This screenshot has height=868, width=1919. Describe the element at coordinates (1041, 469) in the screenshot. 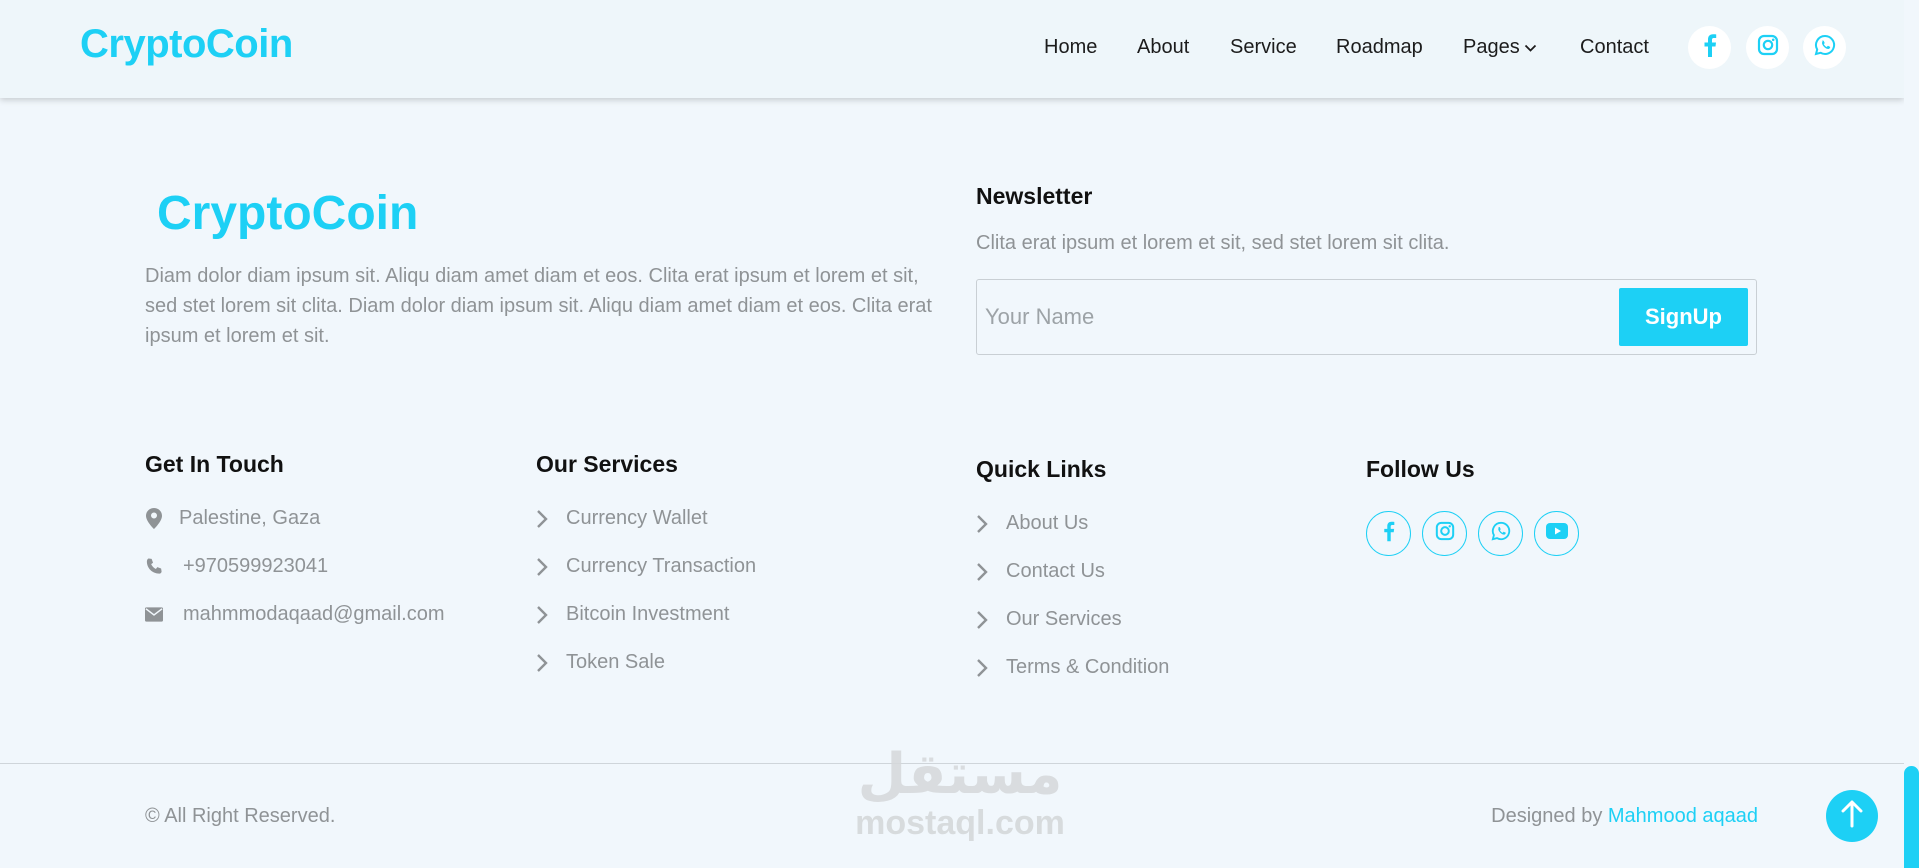

I see `quick-links-title: Quick Links` at that location.